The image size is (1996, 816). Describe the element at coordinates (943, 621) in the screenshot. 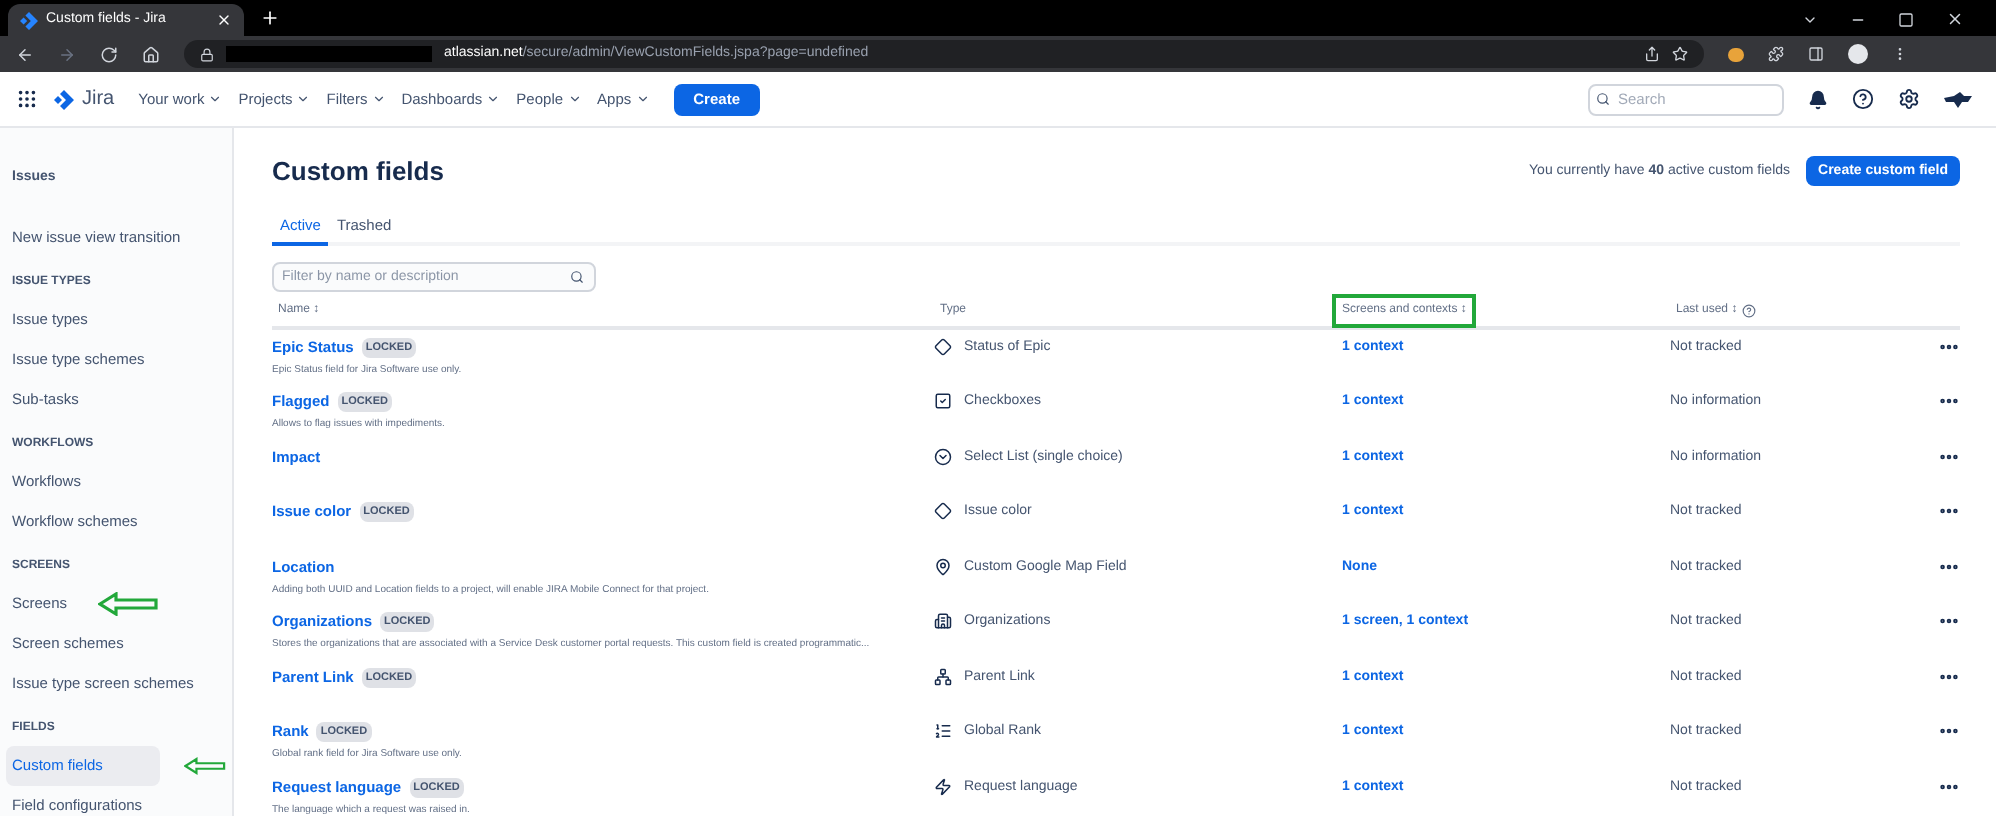

I see `building-icon` at that location.